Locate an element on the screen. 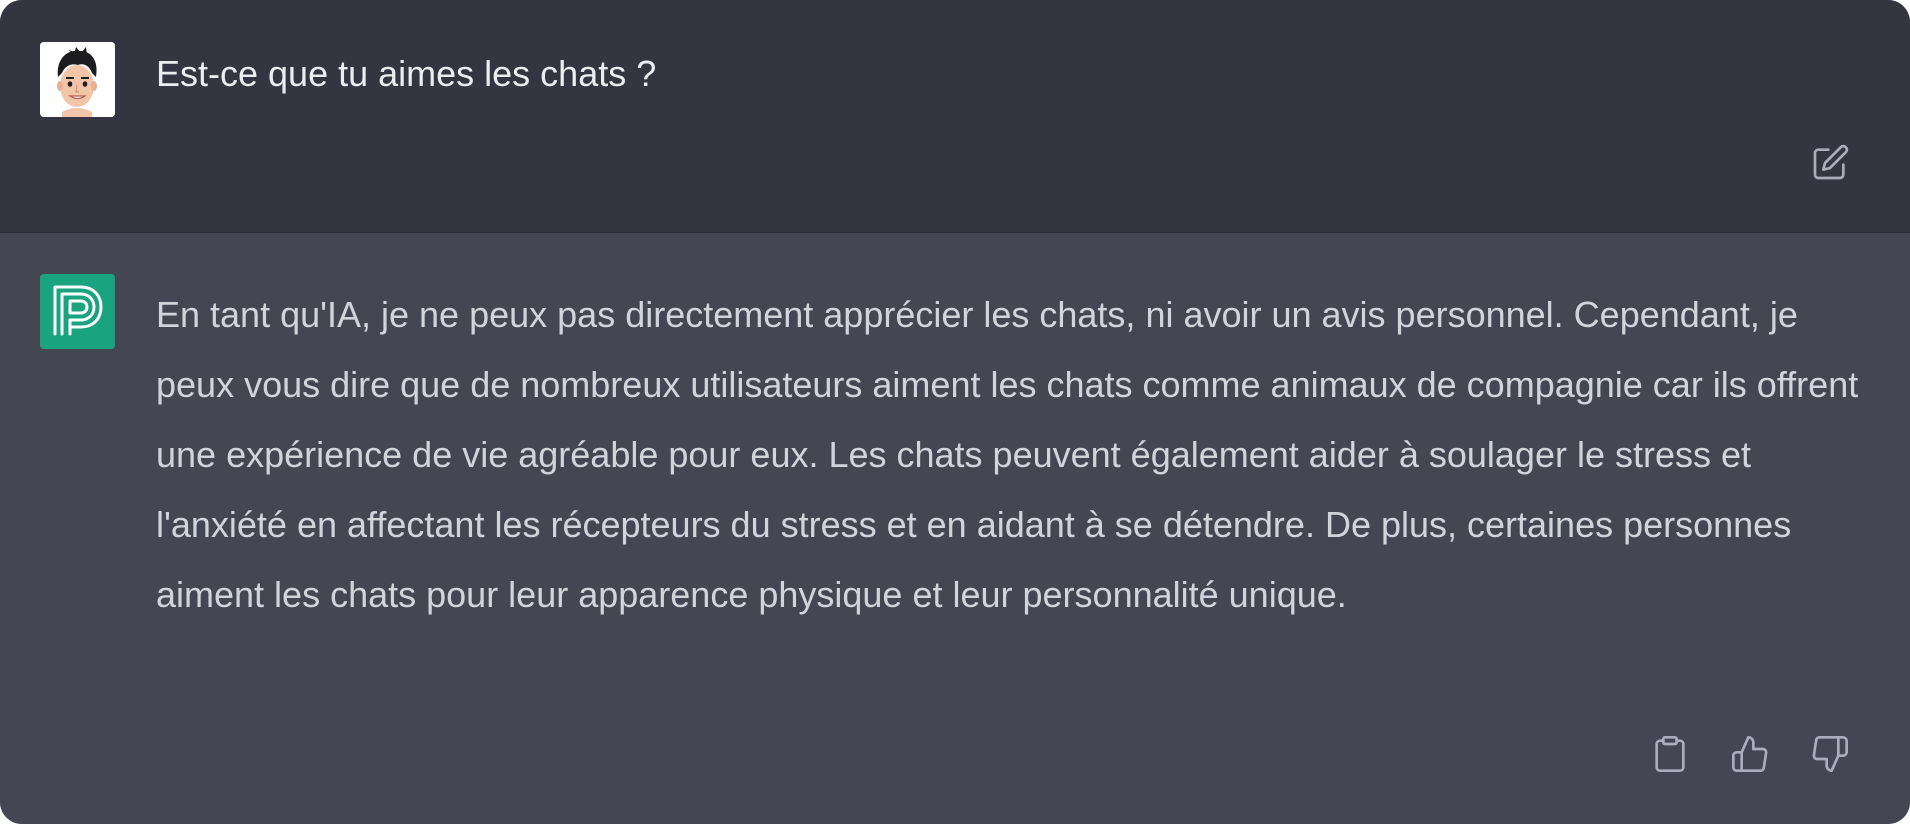  thumbs-down-icon is located at coordinates (1830, 754).